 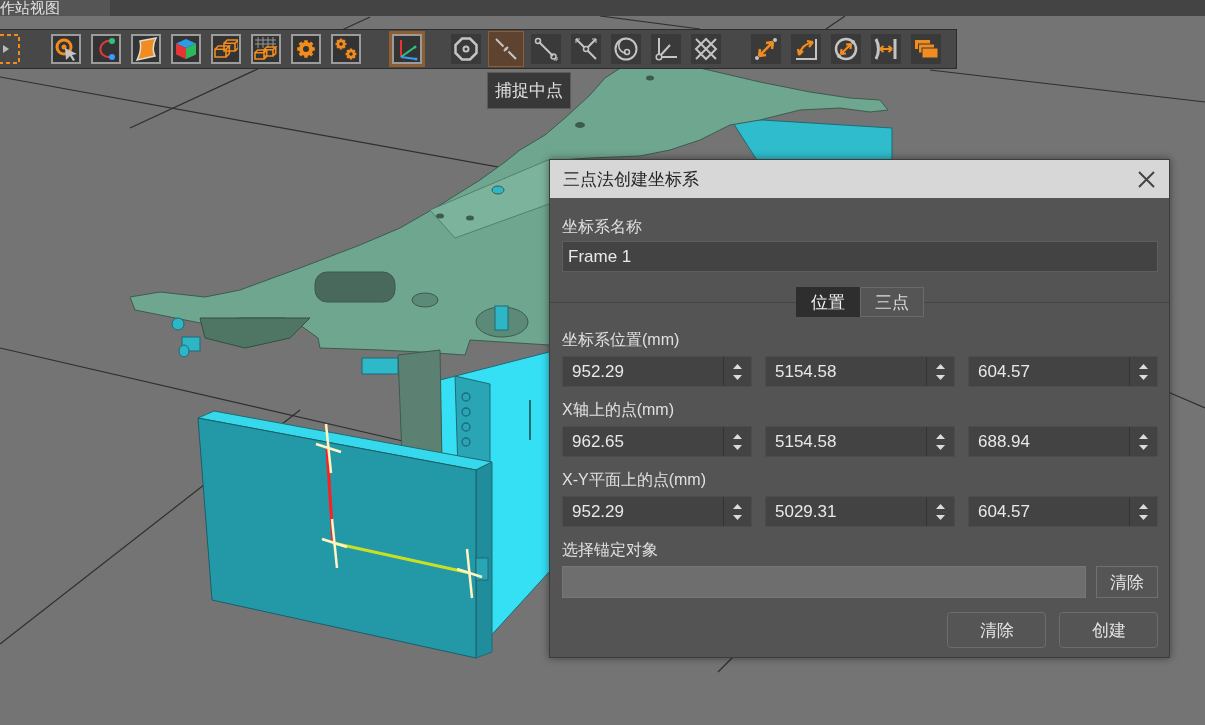 What do you see at coordinates (657, 441) in the screenshot?
I see `number-field: 962.65` at bounding box center [657, 441].